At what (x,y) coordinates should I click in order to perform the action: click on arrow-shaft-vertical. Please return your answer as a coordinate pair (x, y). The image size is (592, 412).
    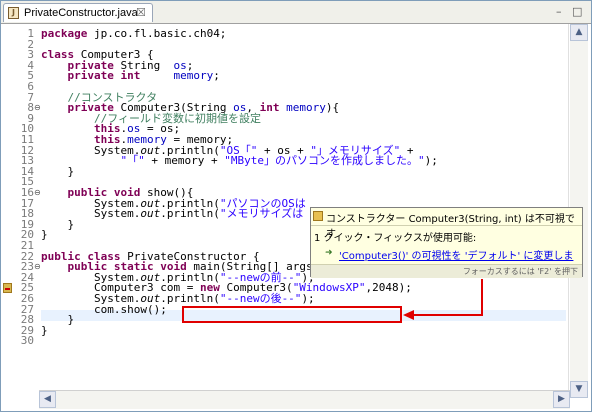
    Looking at the image, I should click on (482, 297).